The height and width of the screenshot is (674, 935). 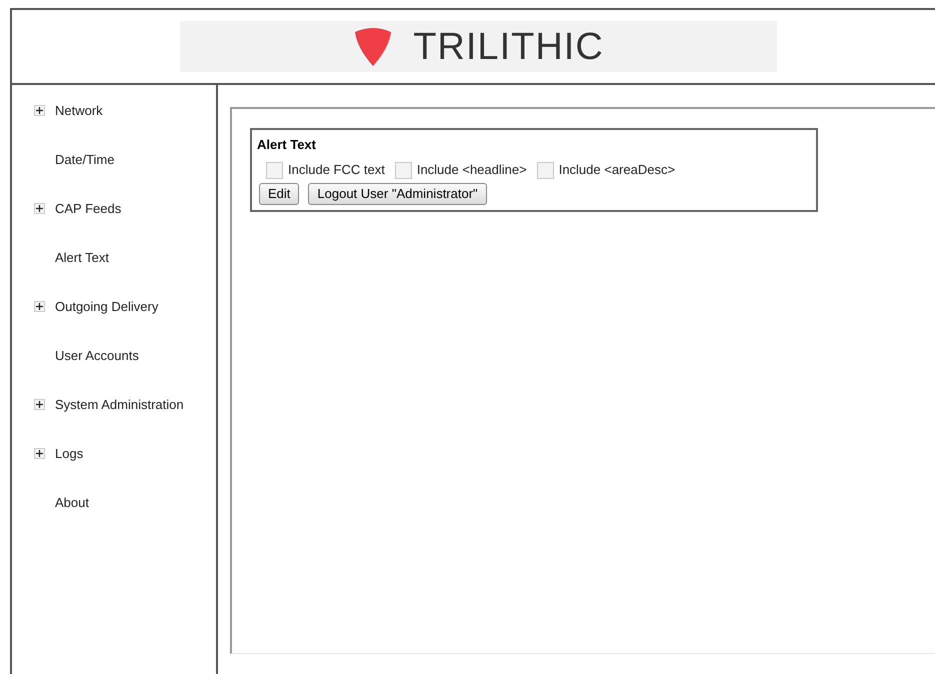 I want to click on checkbox-label: Include <headline>, so click(x=471, y=169).